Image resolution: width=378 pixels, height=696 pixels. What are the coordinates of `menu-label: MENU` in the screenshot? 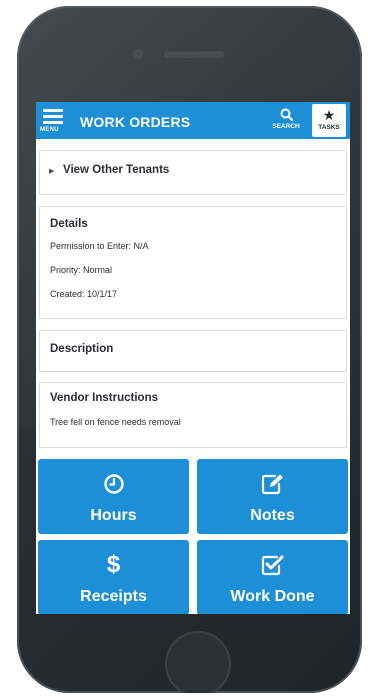 It's located at (49, 130).